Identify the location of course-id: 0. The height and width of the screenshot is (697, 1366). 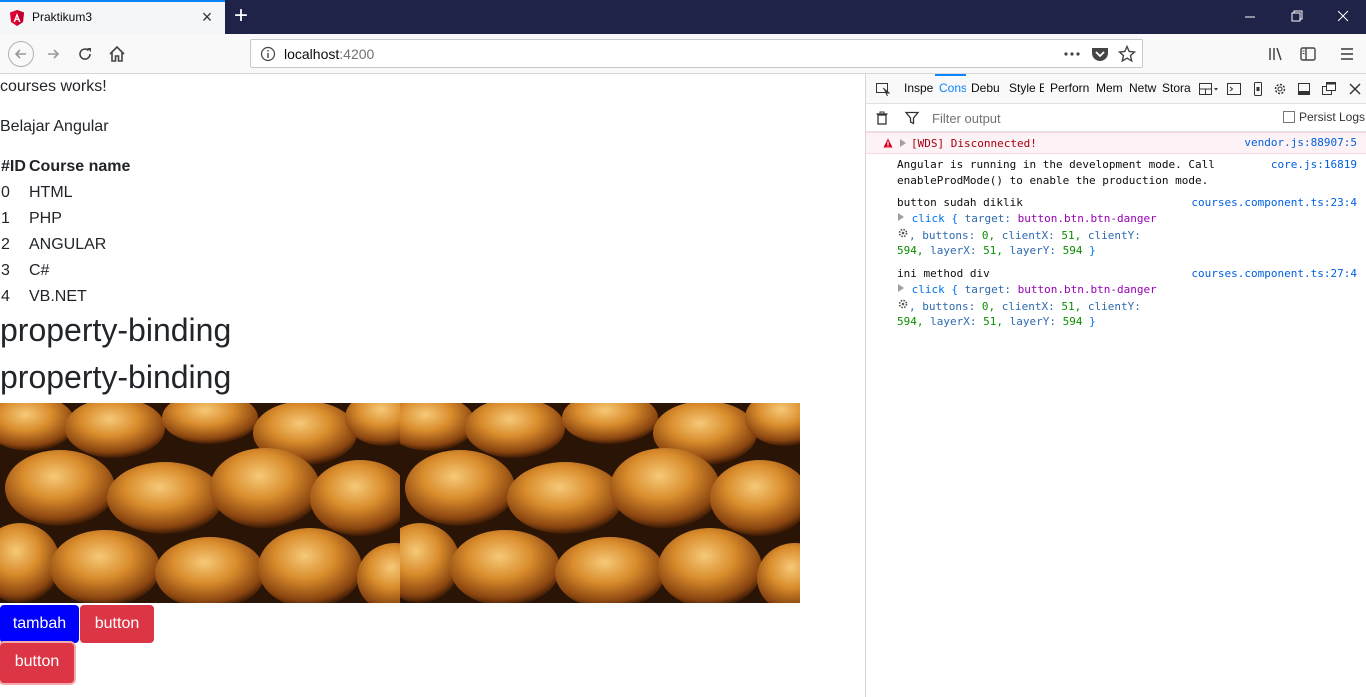
(5, 192).